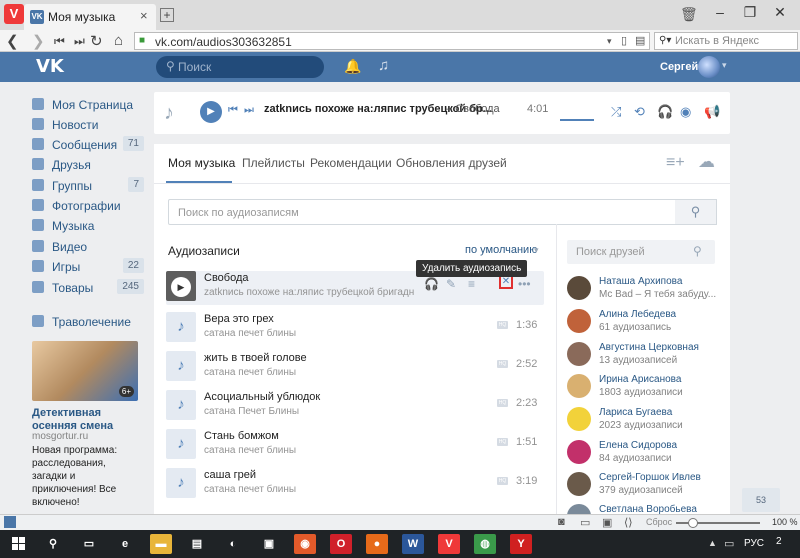 Image resolution: width=800 pixels, height=558 pixels. Describe the element at coordinates (249, 110) in the screenshot. I see `next-track-icon: ⏭` at that location.